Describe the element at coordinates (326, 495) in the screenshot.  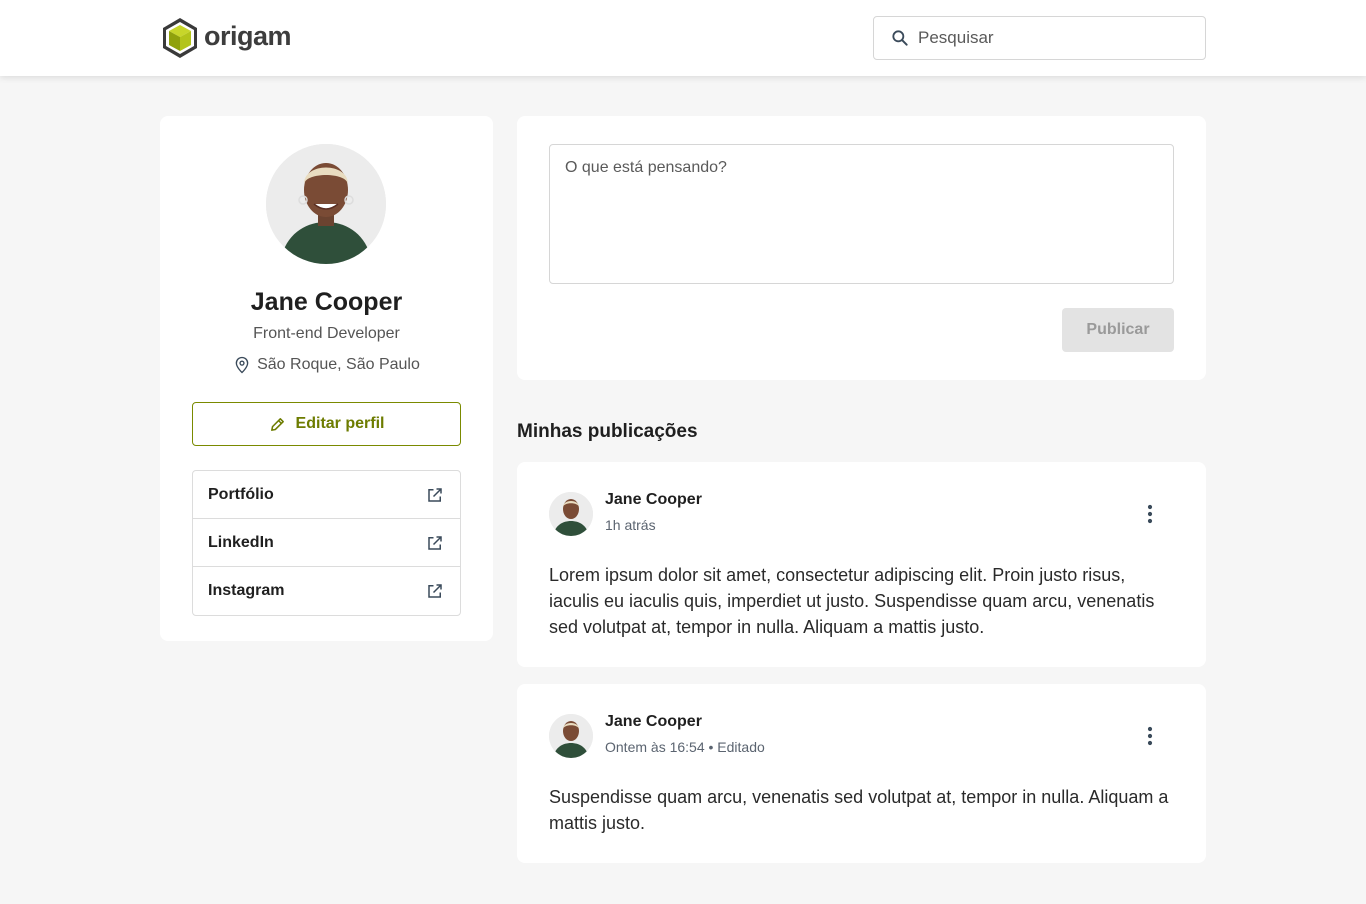
I see `link-portfolio: Portfólio` at that location.